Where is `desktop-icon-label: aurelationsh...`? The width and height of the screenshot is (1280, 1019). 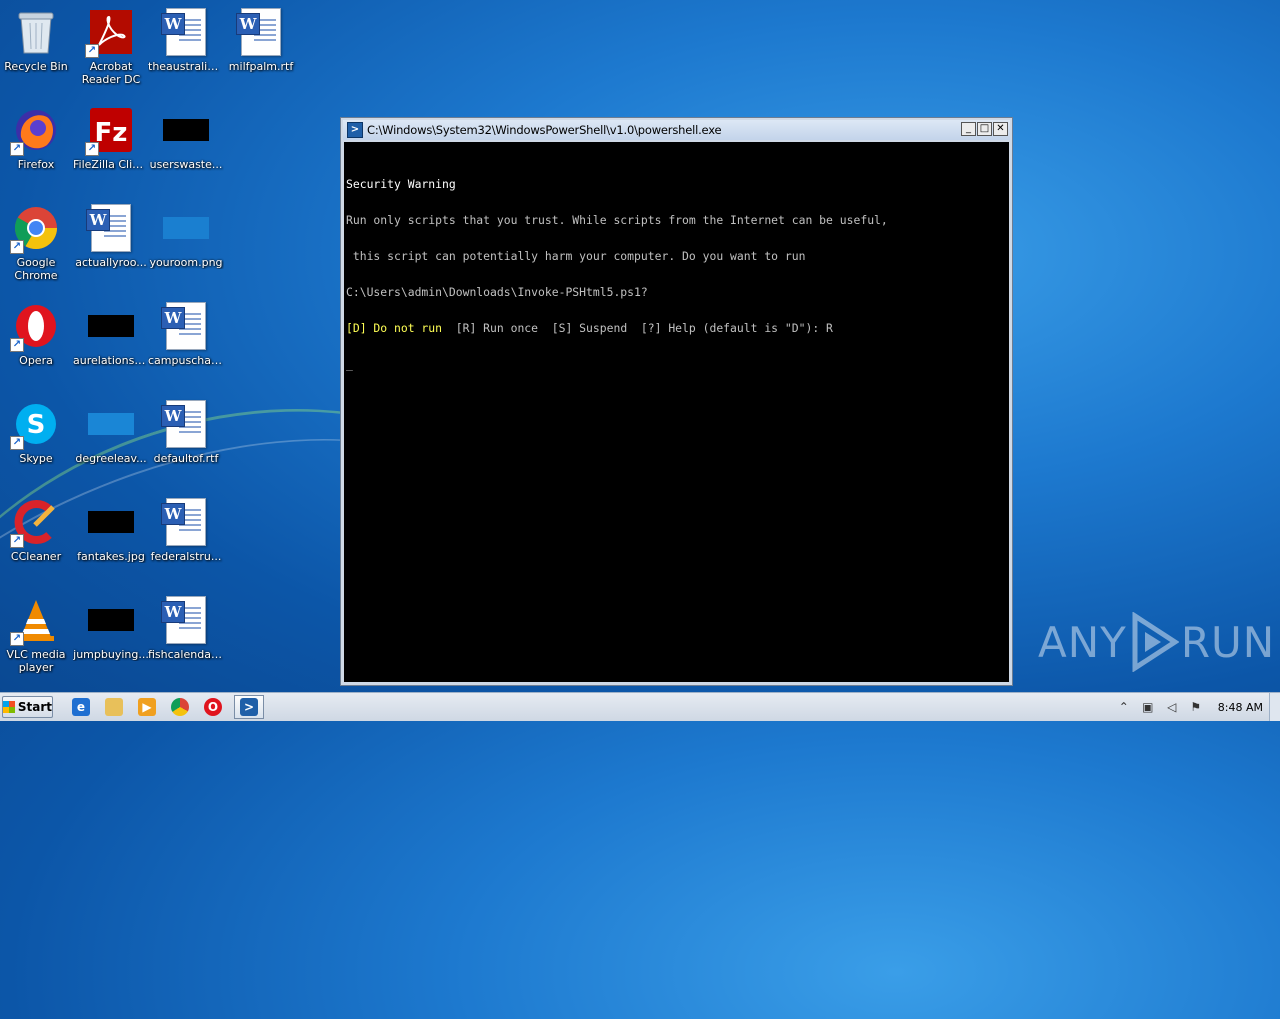 desktop-icon-label: aurelationsh... is located at coordinates (111, 360).